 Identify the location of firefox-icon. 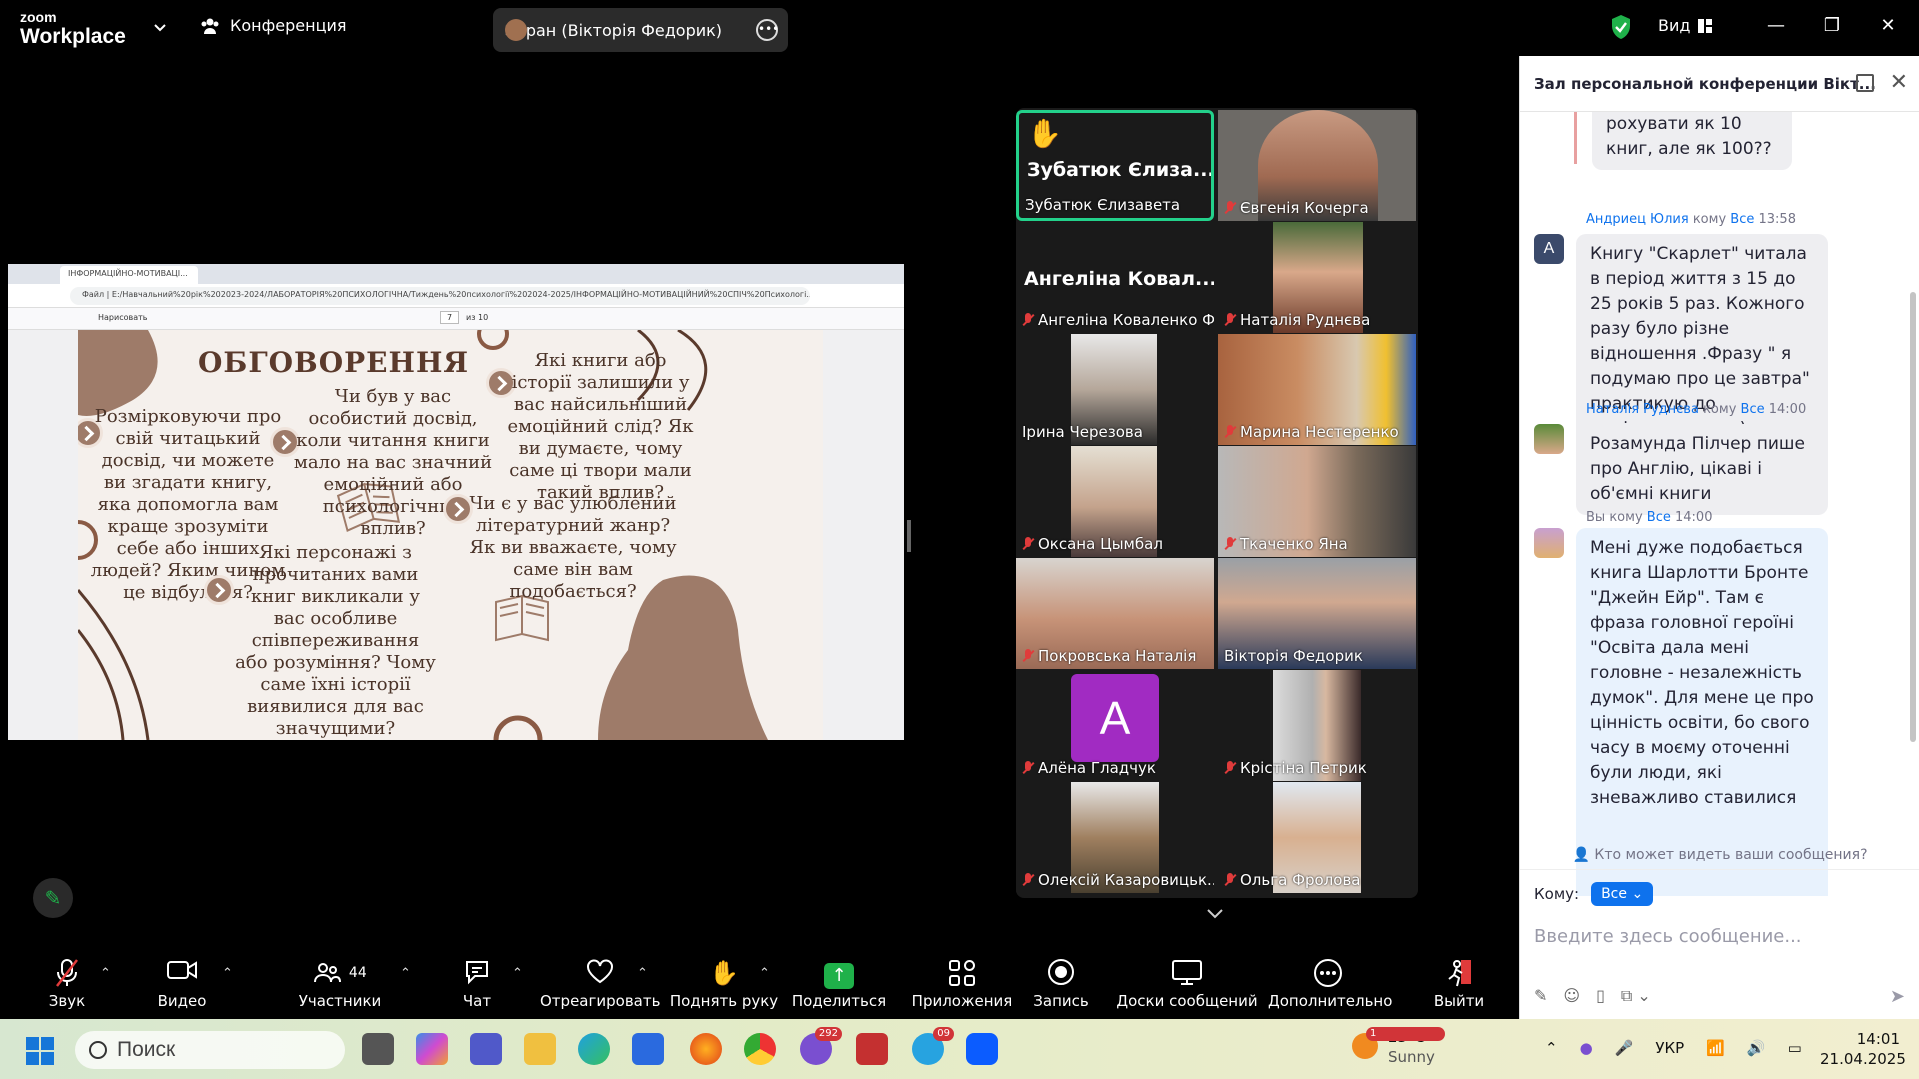
(706, 1049).